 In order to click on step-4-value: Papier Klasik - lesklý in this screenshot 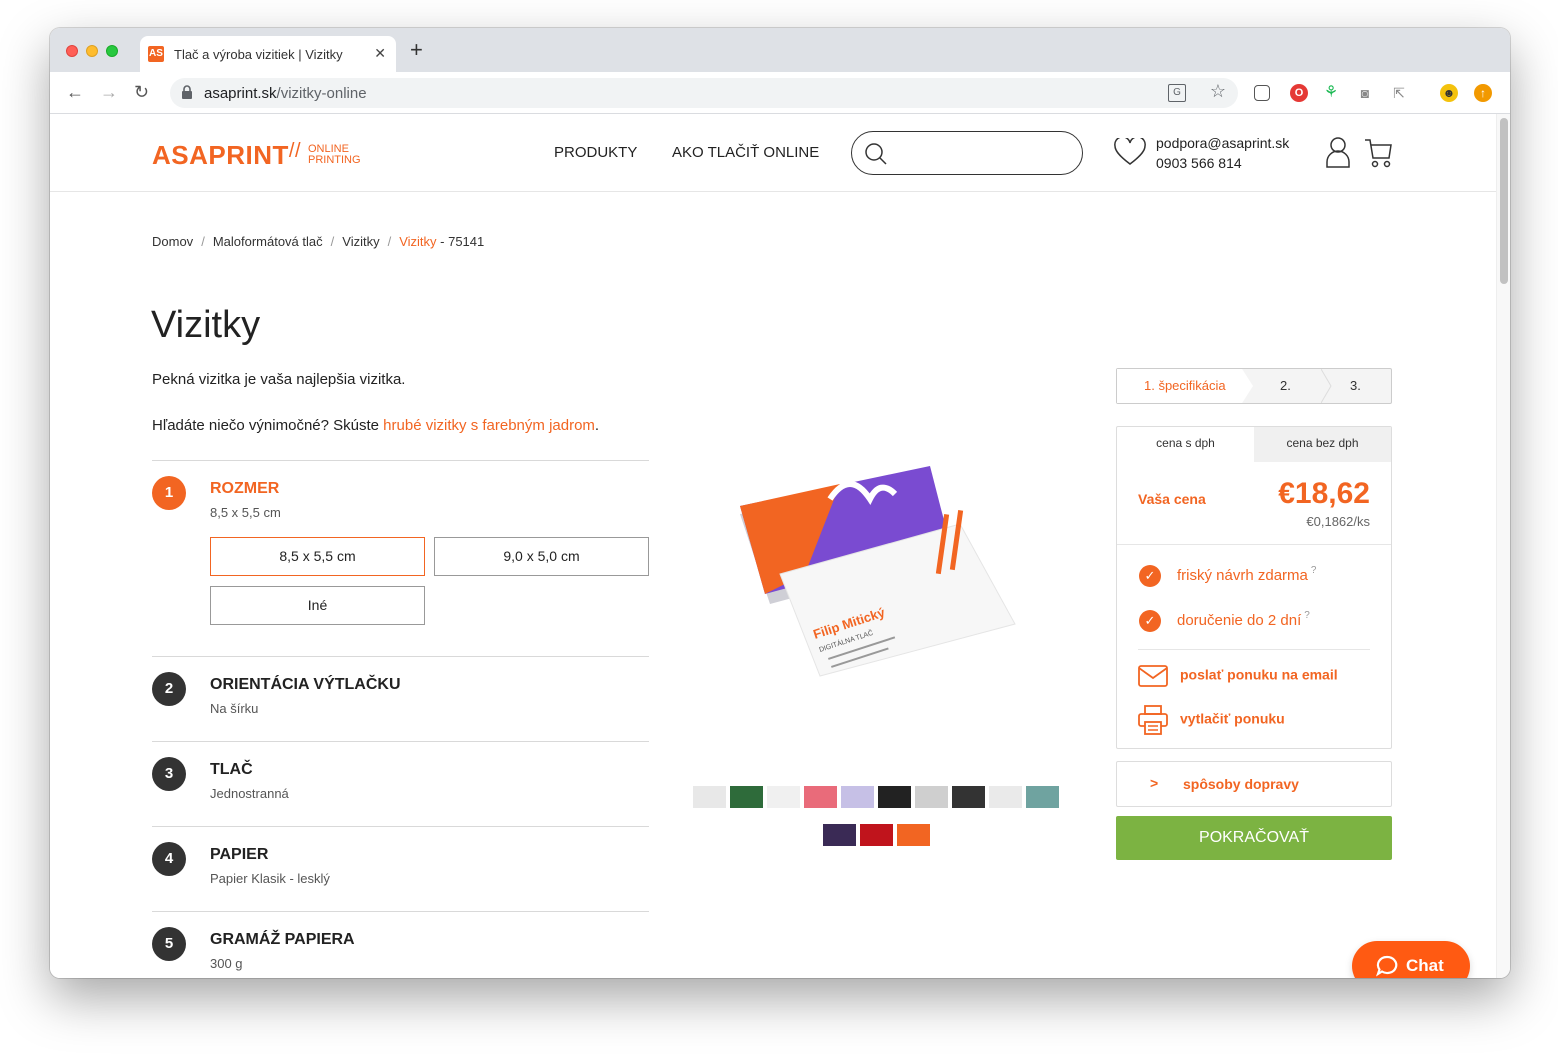, I will do `click(270, 878)`.